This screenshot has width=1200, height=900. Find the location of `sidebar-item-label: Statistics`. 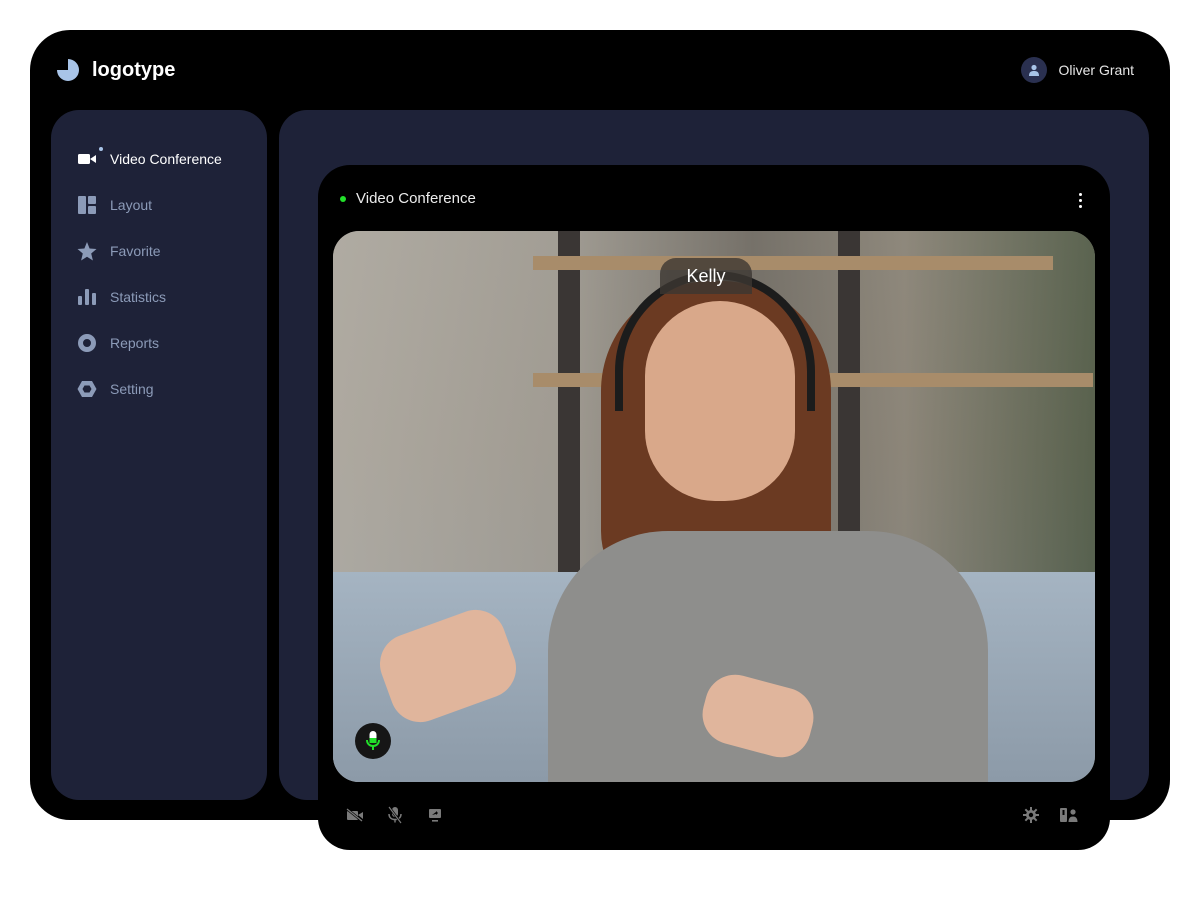

sidebar-item-label: Statistics is located at coordinates (138, 297).